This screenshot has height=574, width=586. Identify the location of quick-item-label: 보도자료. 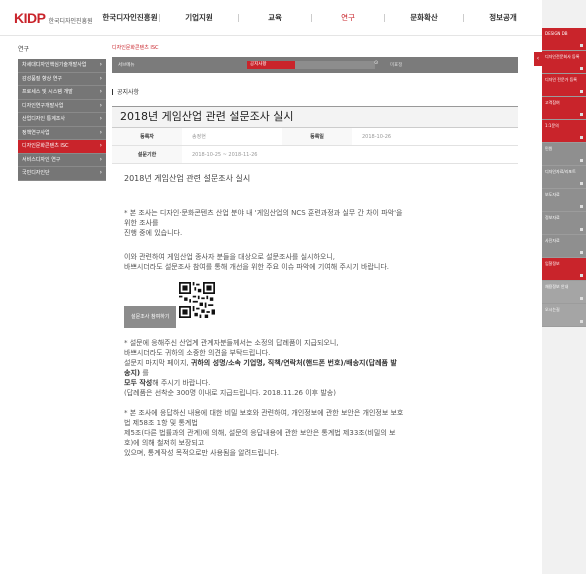
(552, 194).